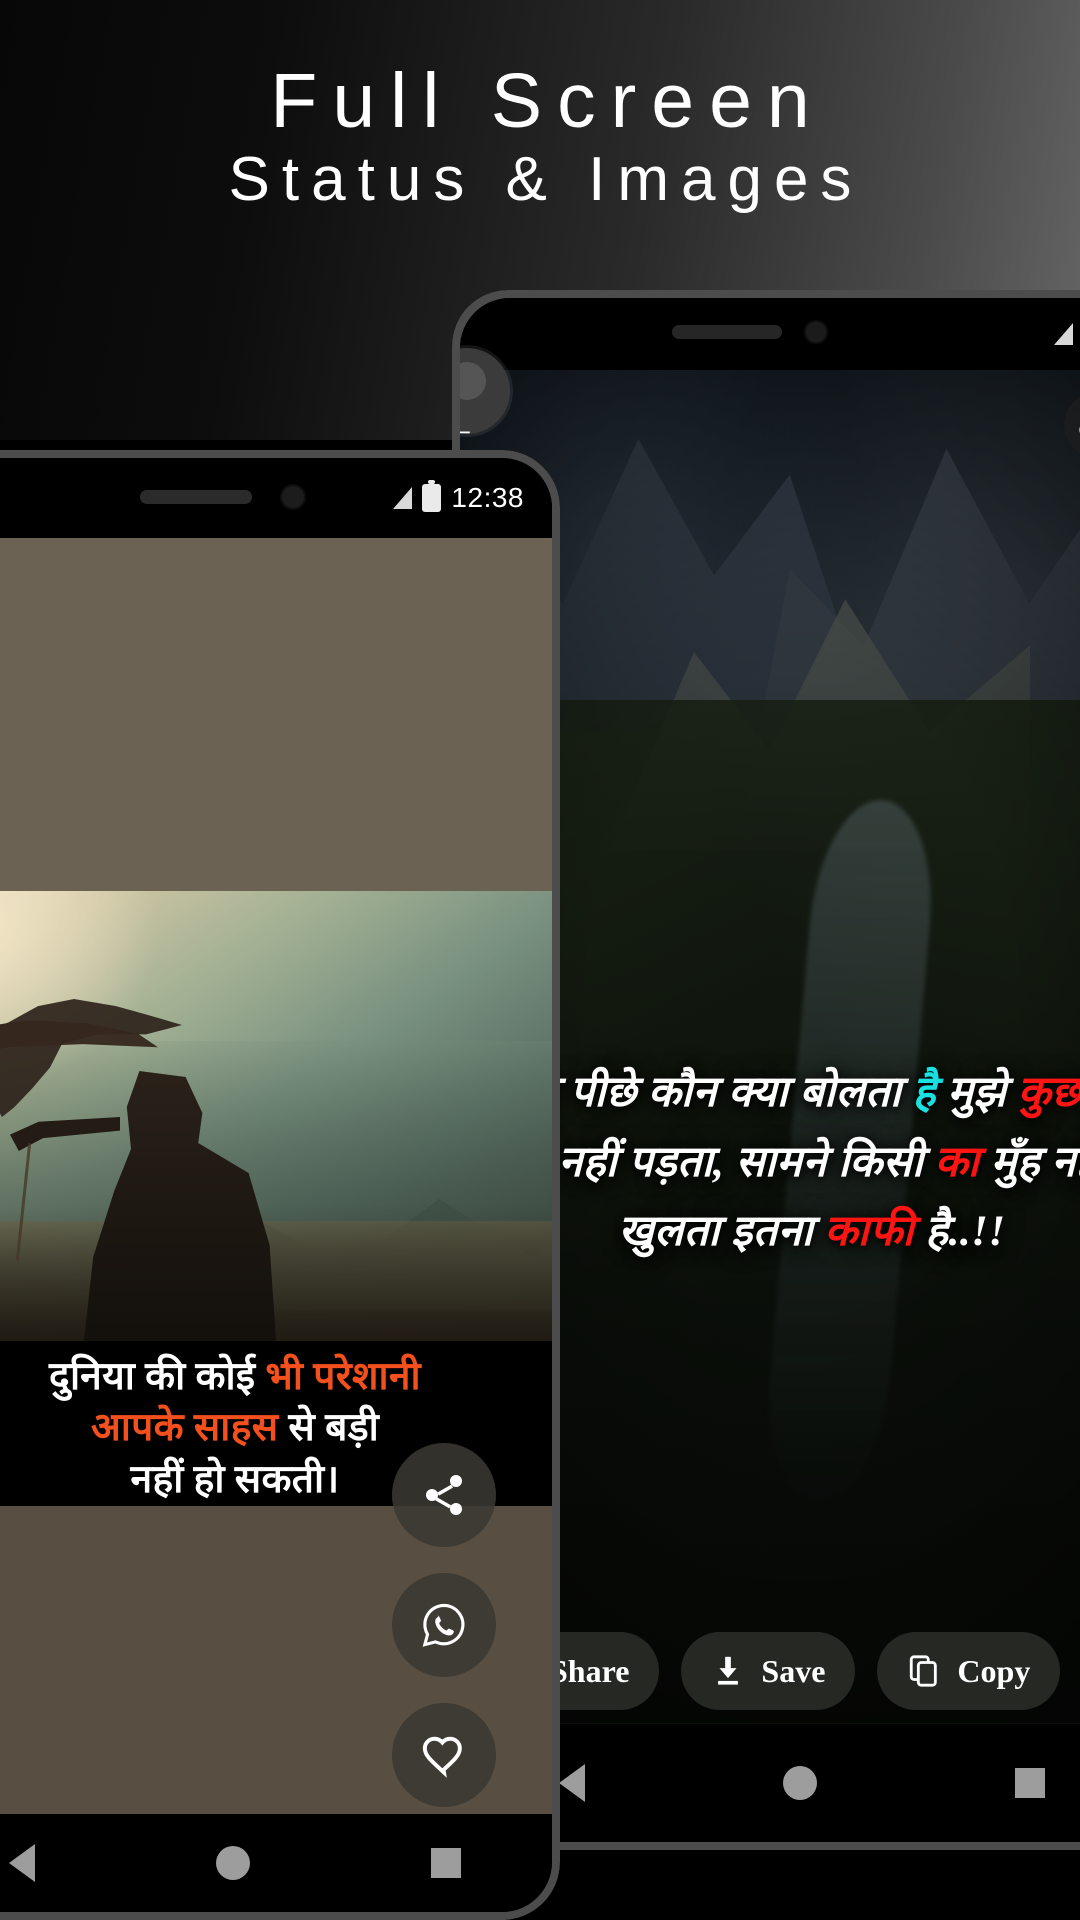 The height and width of the screenshot is (1920, 1080). What do you see at coordinates (276, 498) in the screenshot?
I see `status-bar-left: 12:38` at bounding box center [276, 498].